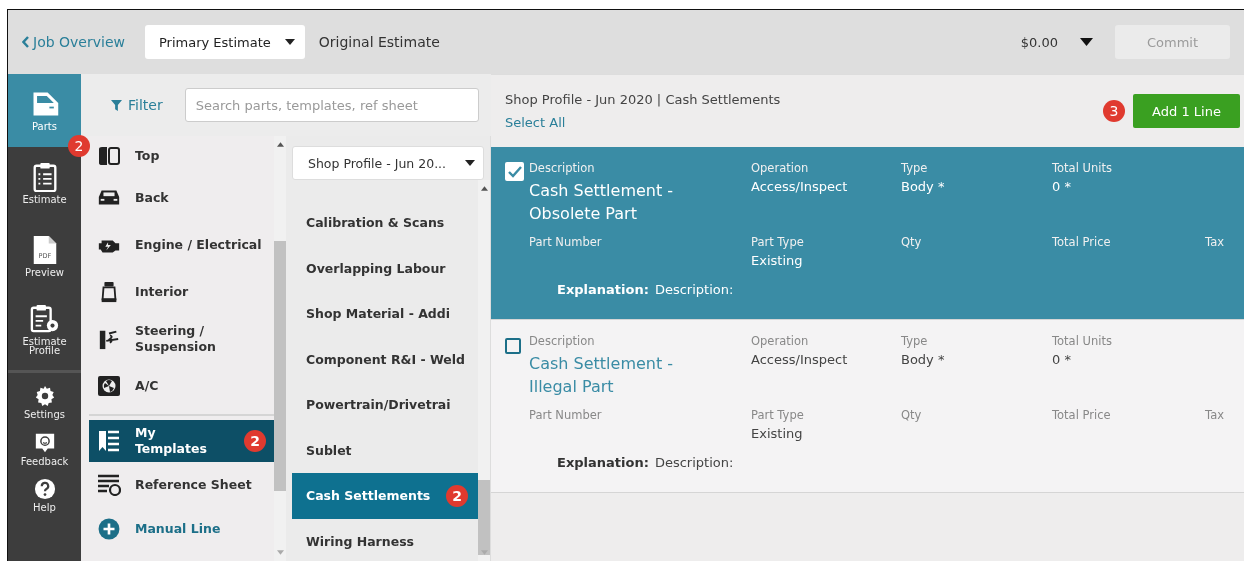 The image size is (1244, 561). What do you see at coordinates (116, 105) in the screenshot?
I see `funnel-icon` at bounding box center [116, 105].